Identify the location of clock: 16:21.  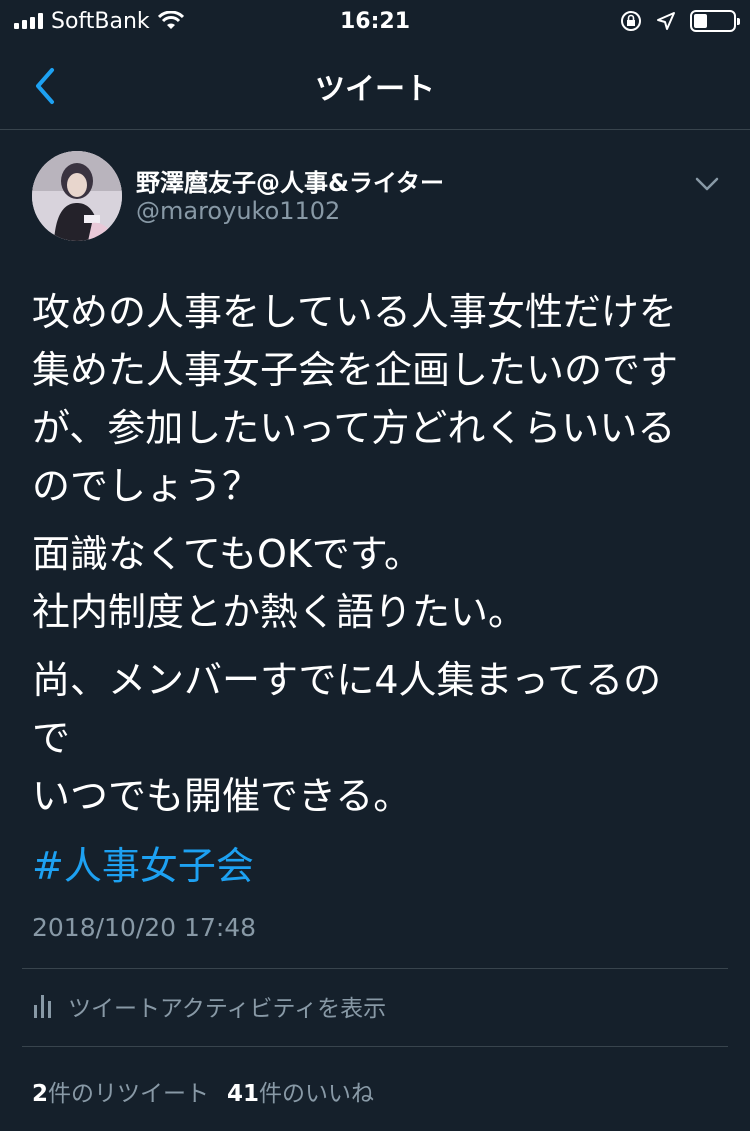
(375, 21).